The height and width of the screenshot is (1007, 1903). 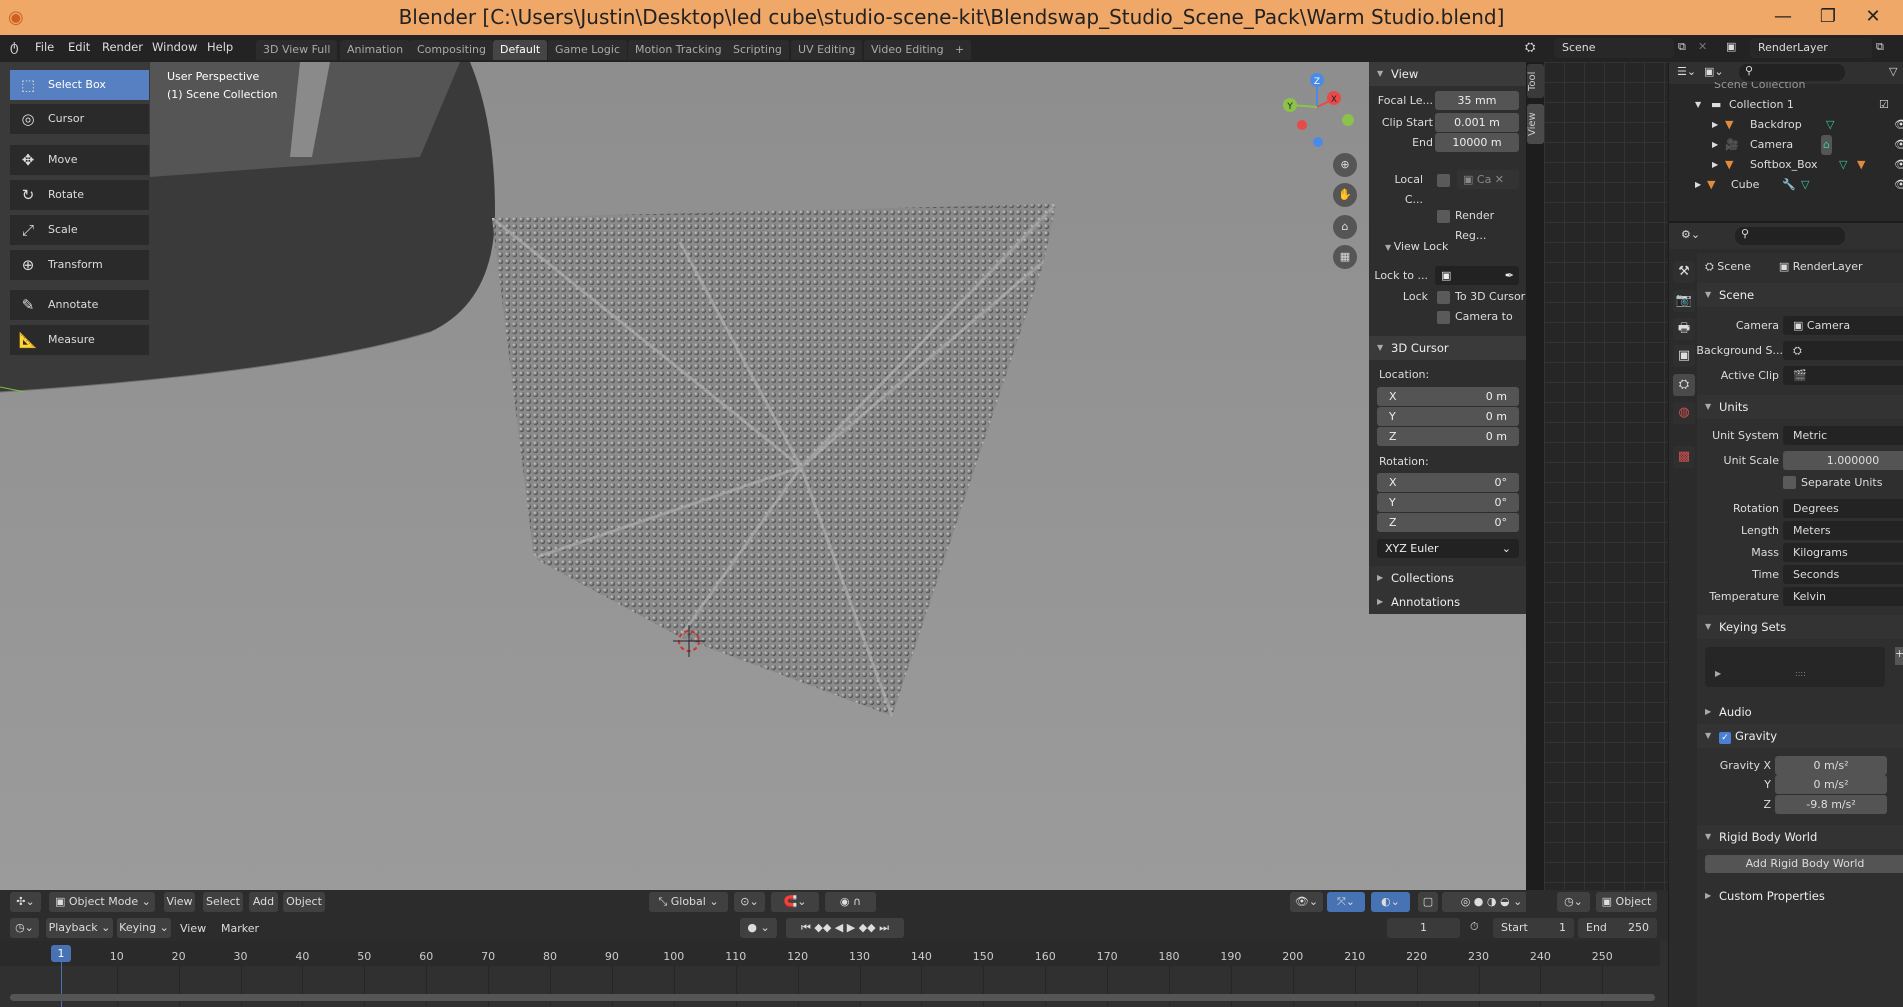 What do you see at coordinates (1345, 195) in the screenshot?
I see `pan-view-button: ✋` at bounding box center [1345, 195].